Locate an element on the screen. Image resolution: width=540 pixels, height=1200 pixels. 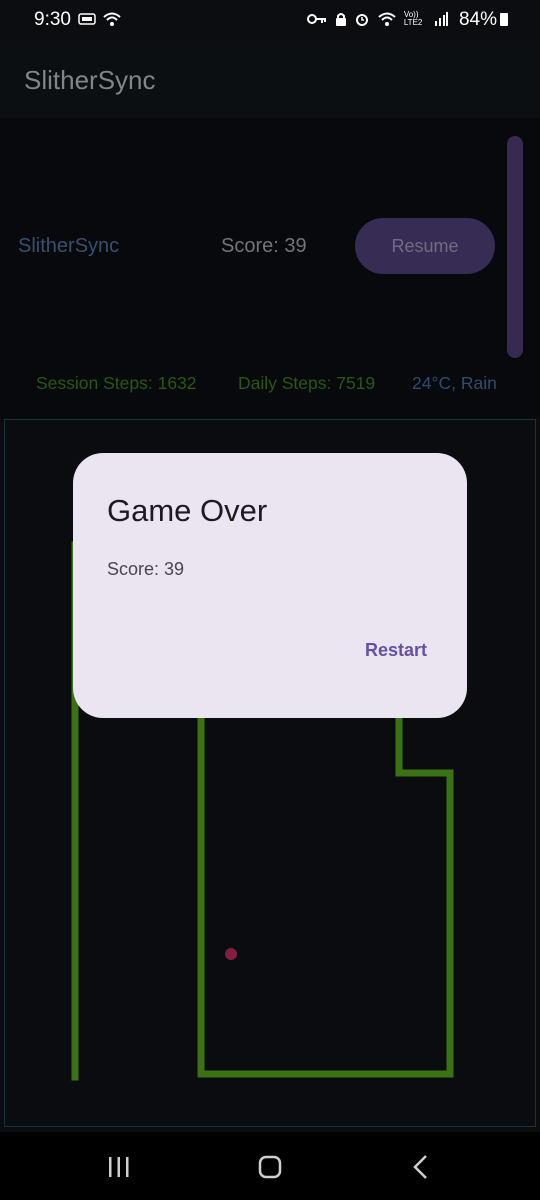
lock-icon is located at coordinates (341, 20).